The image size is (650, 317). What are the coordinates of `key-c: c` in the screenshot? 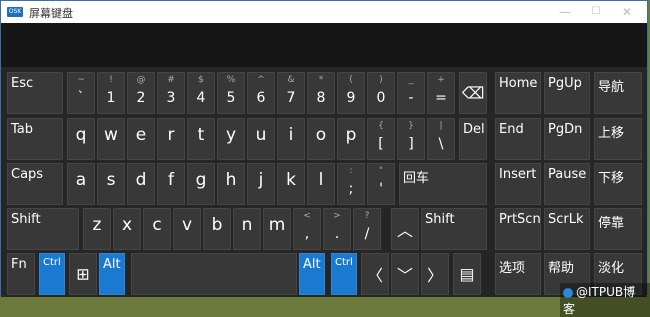 It's located at (157, 229).